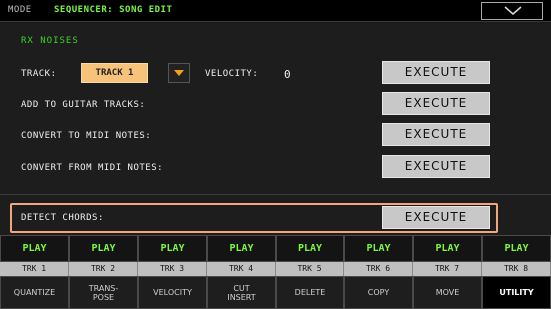 Image resolution: width=551 pixels, height=309 pixels. Describe the element at coordinates (172, 248) in the screenshot. I see `play-button-trk-3: PLAY` at that location.